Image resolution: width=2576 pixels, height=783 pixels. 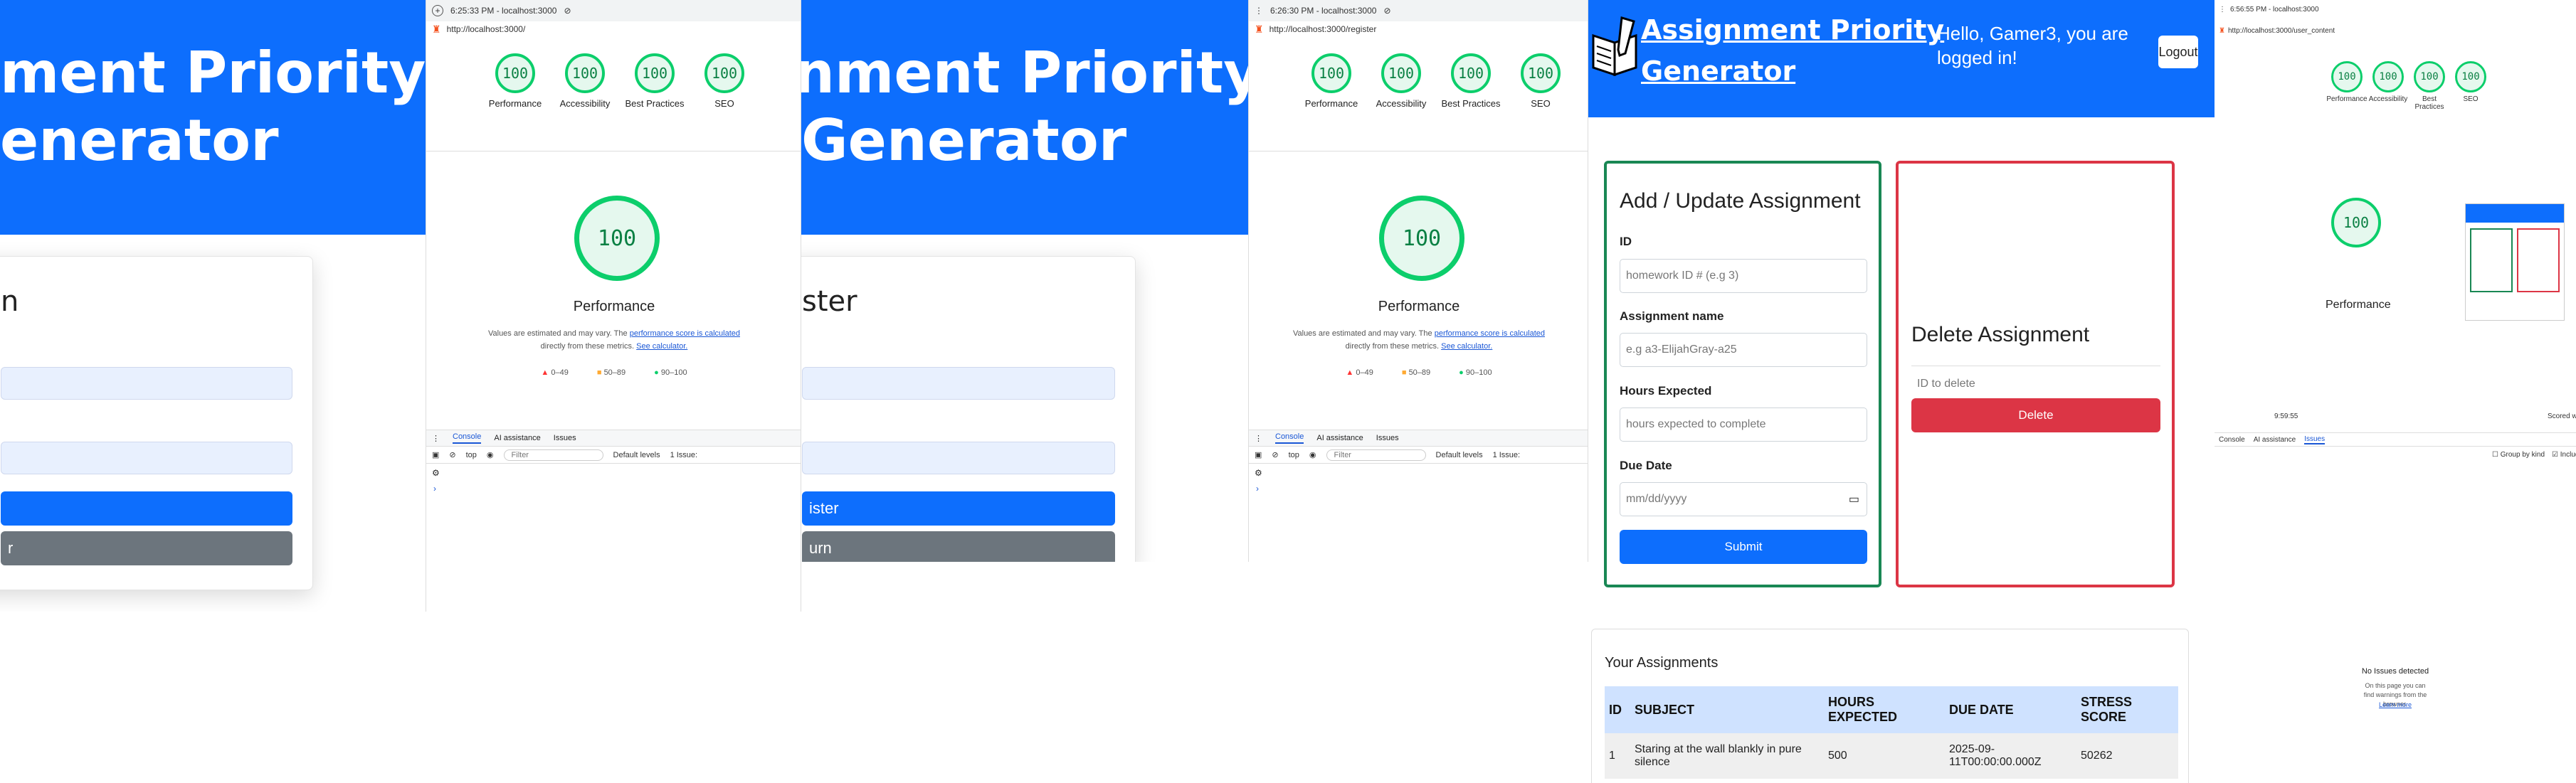 What do you see at coordinates (2274, 10) in the screenshot?
I see `report-time: 6:56:55 PM - localhost:3000` at bounding box center [2274, 10].